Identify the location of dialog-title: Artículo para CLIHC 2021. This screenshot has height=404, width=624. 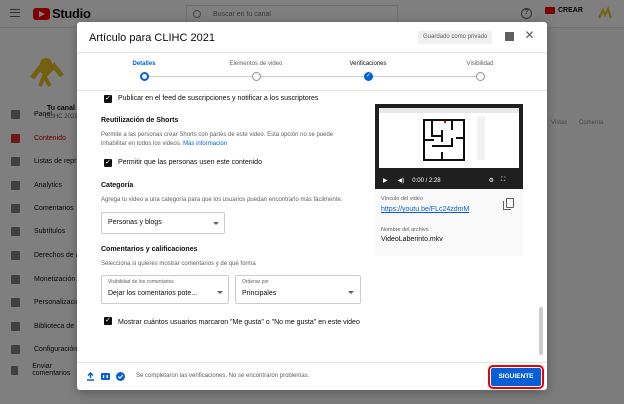
(152, 38).